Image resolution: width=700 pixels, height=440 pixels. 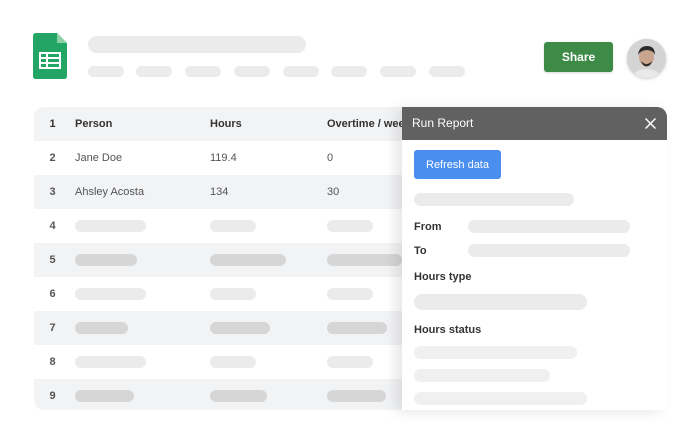 I want to click on row-number: 9, so click(x=52, y=394).